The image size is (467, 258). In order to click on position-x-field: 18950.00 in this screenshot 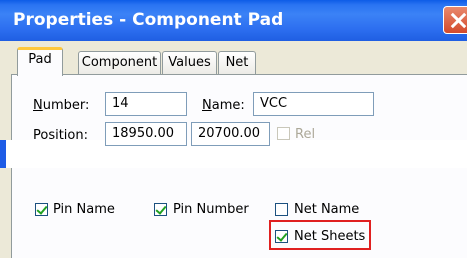, I will do `click(146, 134)`.